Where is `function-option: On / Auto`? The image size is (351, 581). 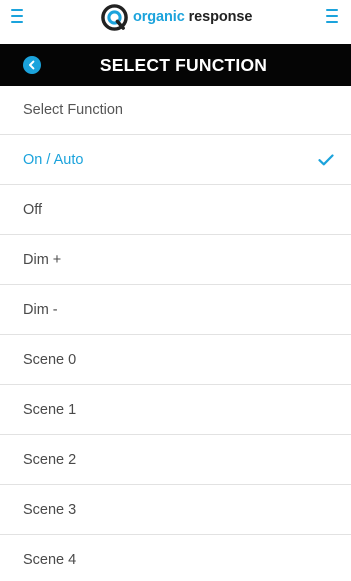 function-option: On / Auto is located at coordinates (175, 160).